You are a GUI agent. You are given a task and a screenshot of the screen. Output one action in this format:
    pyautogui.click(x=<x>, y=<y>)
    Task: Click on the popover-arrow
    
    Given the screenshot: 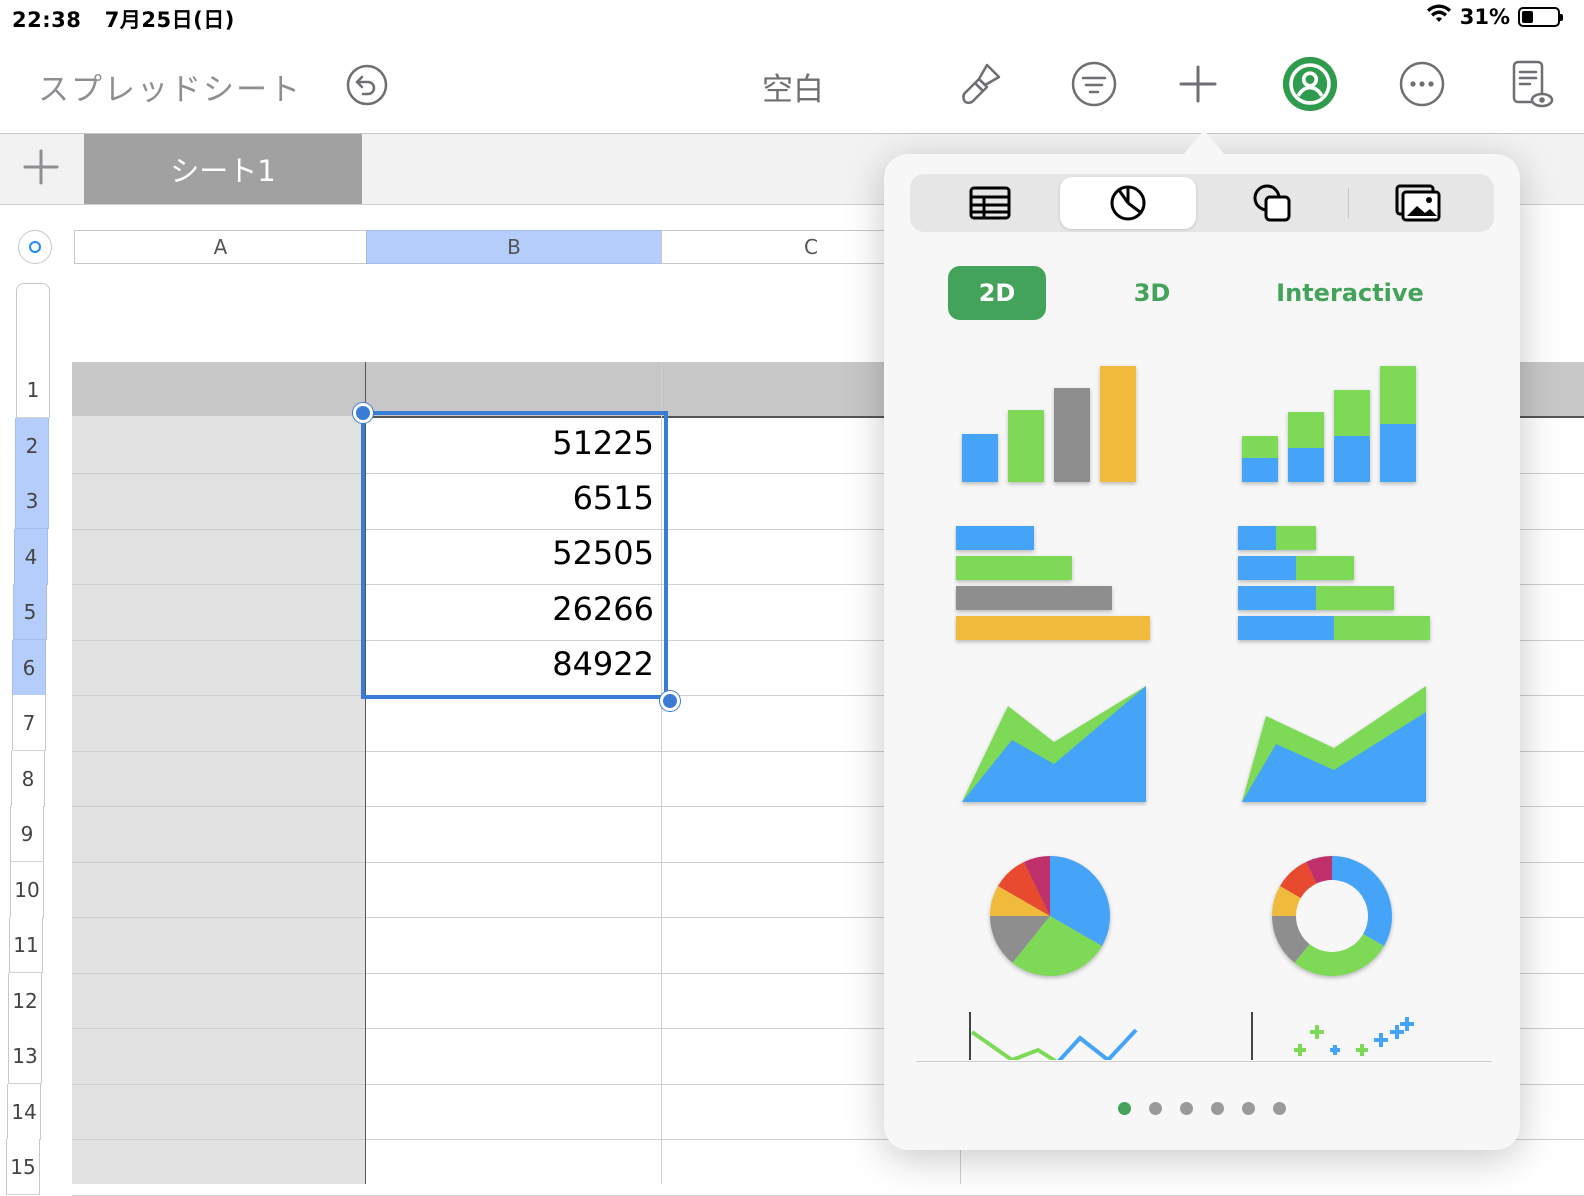 What is the action you would take?
    pyautogui.click(x=1204, y=143)
    